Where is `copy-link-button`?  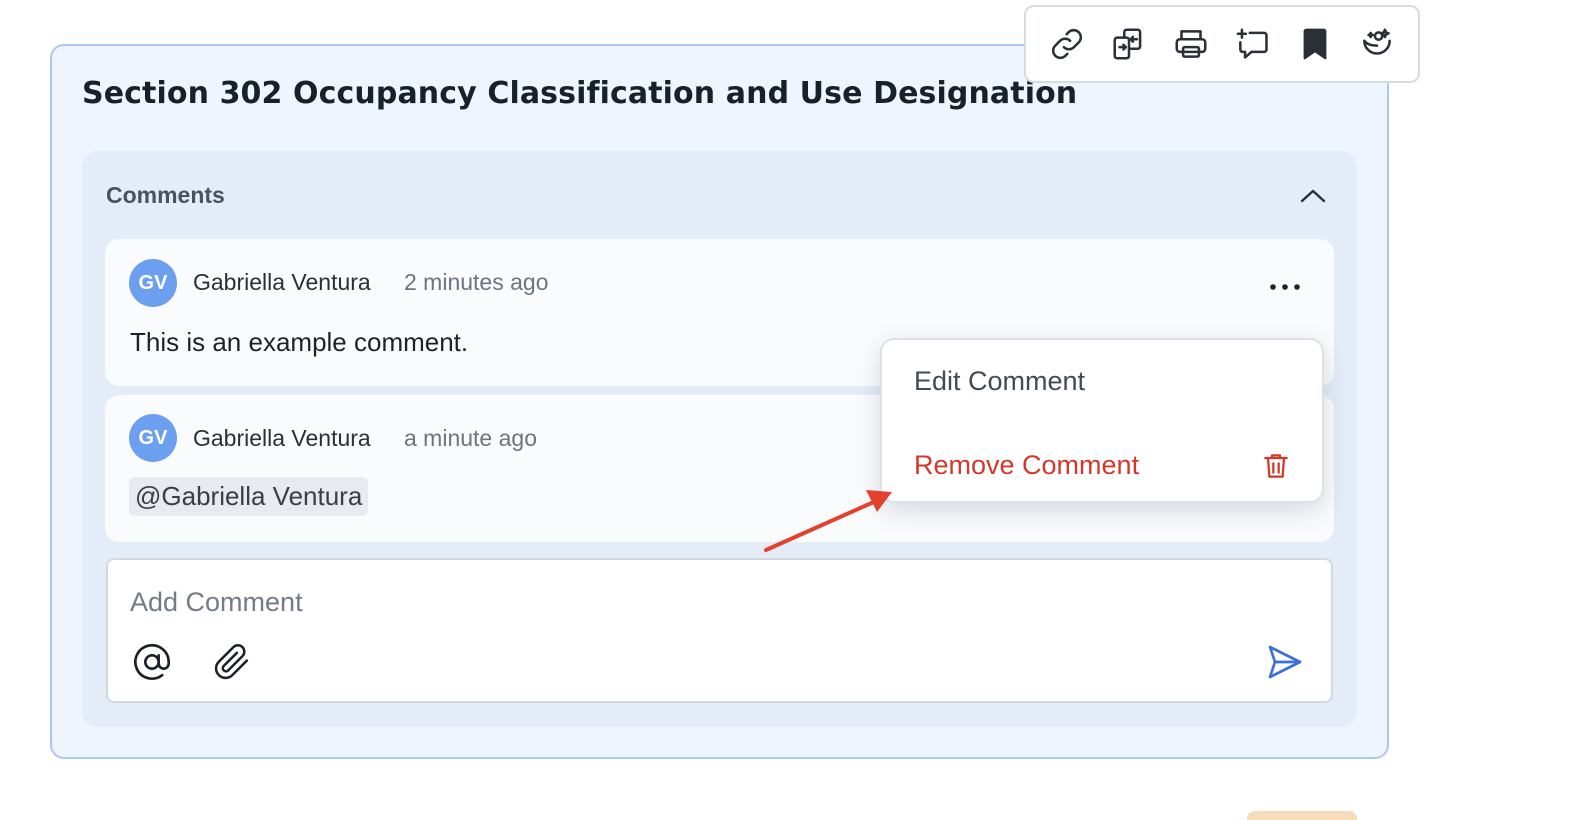 copy-link-button is located at coordinates (1067, 44).